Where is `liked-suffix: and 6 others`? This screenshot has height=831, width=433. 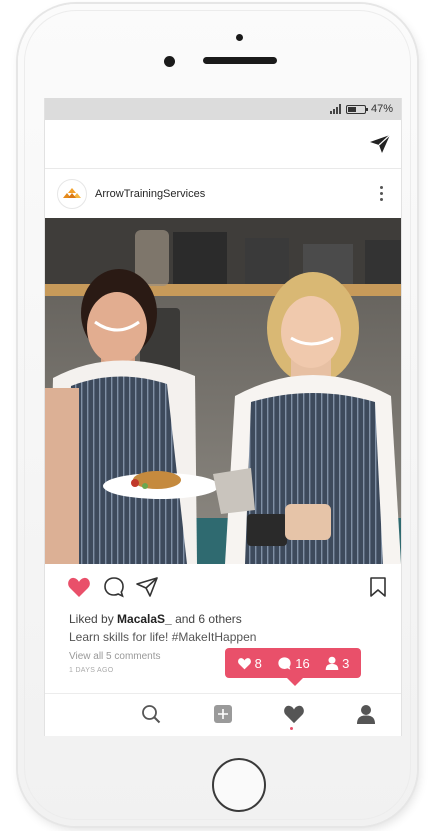 liked-suffix: and 6 others is located at coordinates (207, 619).